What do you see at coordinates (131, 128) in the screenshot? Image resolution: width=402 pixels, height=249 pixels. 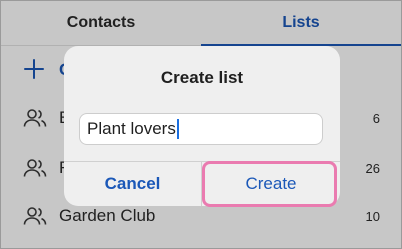 I see `list-name-input-value: Plant lovers` at bounding box center [131, 128].